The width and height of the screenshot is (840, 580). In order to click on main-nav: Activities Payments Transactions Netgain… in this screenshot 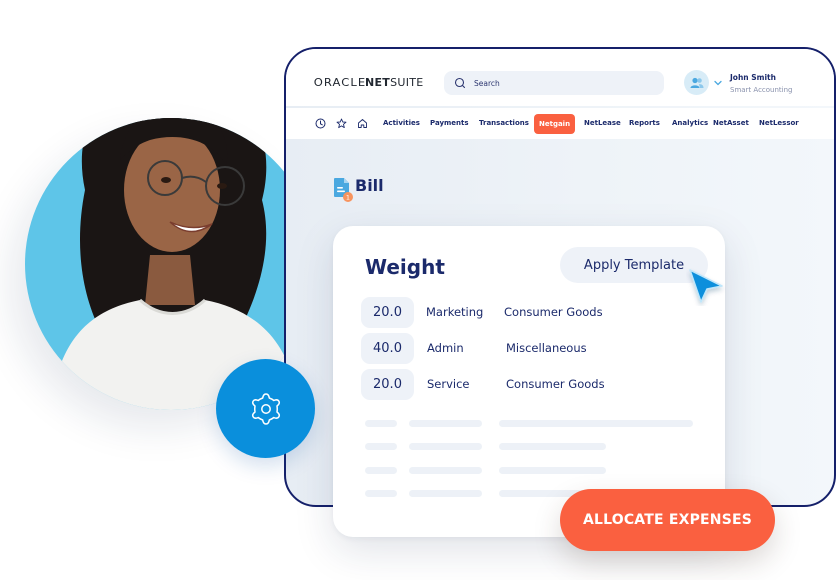, I will do `click(560, 123)`.